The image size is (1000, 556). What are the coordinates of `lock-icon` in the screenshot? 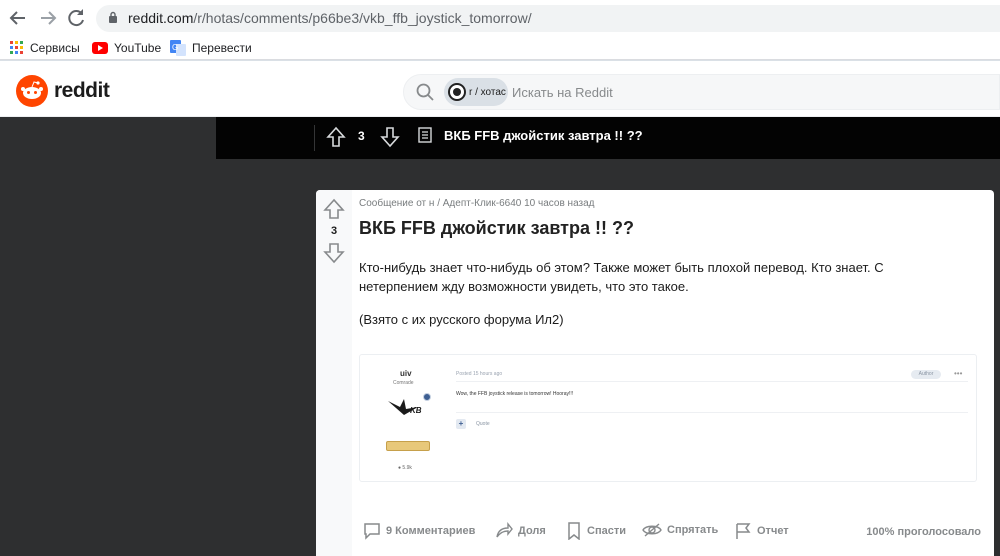 It's located at (113, 17).